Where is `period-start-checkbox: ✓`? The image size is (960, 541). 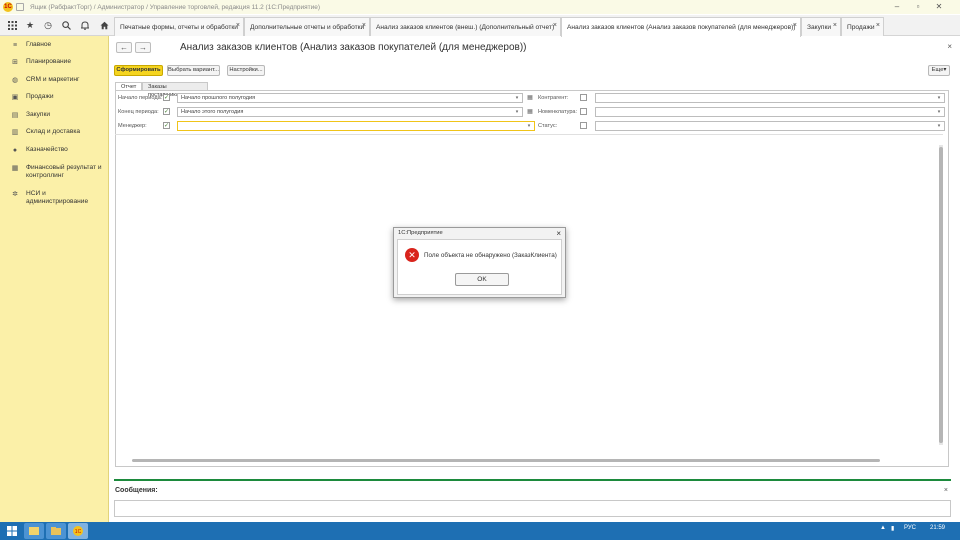
period-start-checkbox: ✓ is located at coordinates (166, 97).